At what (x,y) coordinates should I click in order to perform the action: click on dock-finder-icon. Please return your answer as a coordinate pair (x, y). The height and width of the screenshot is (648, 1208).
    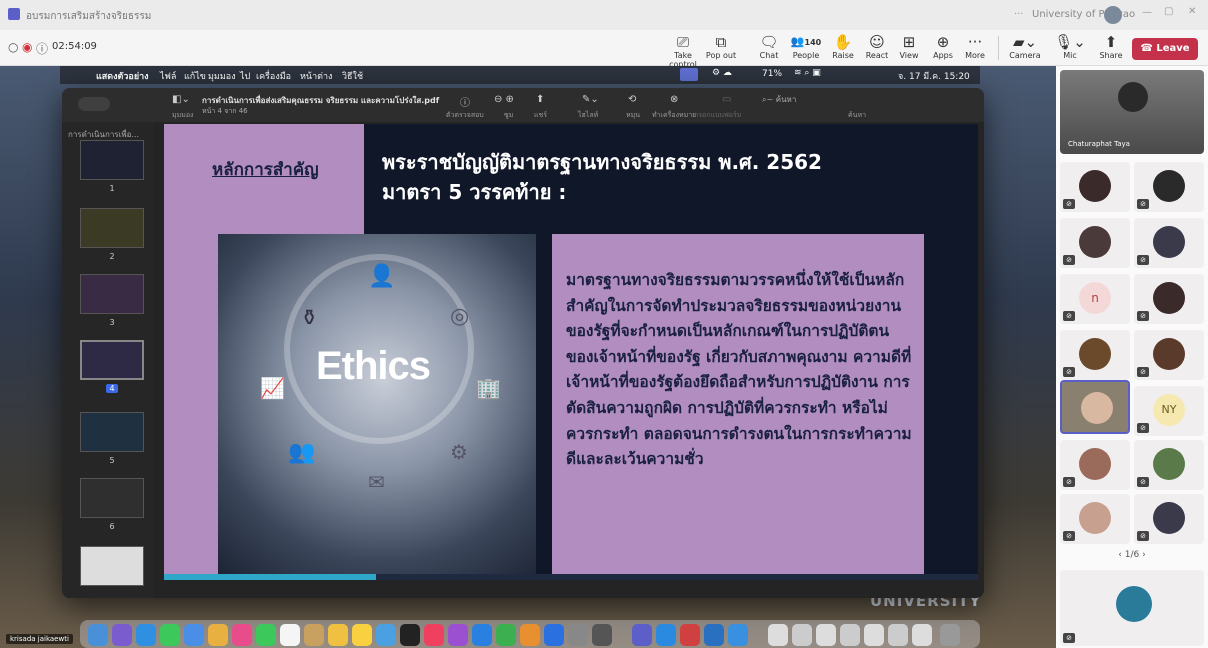
    Looking at the image, I should click on (98, 635).